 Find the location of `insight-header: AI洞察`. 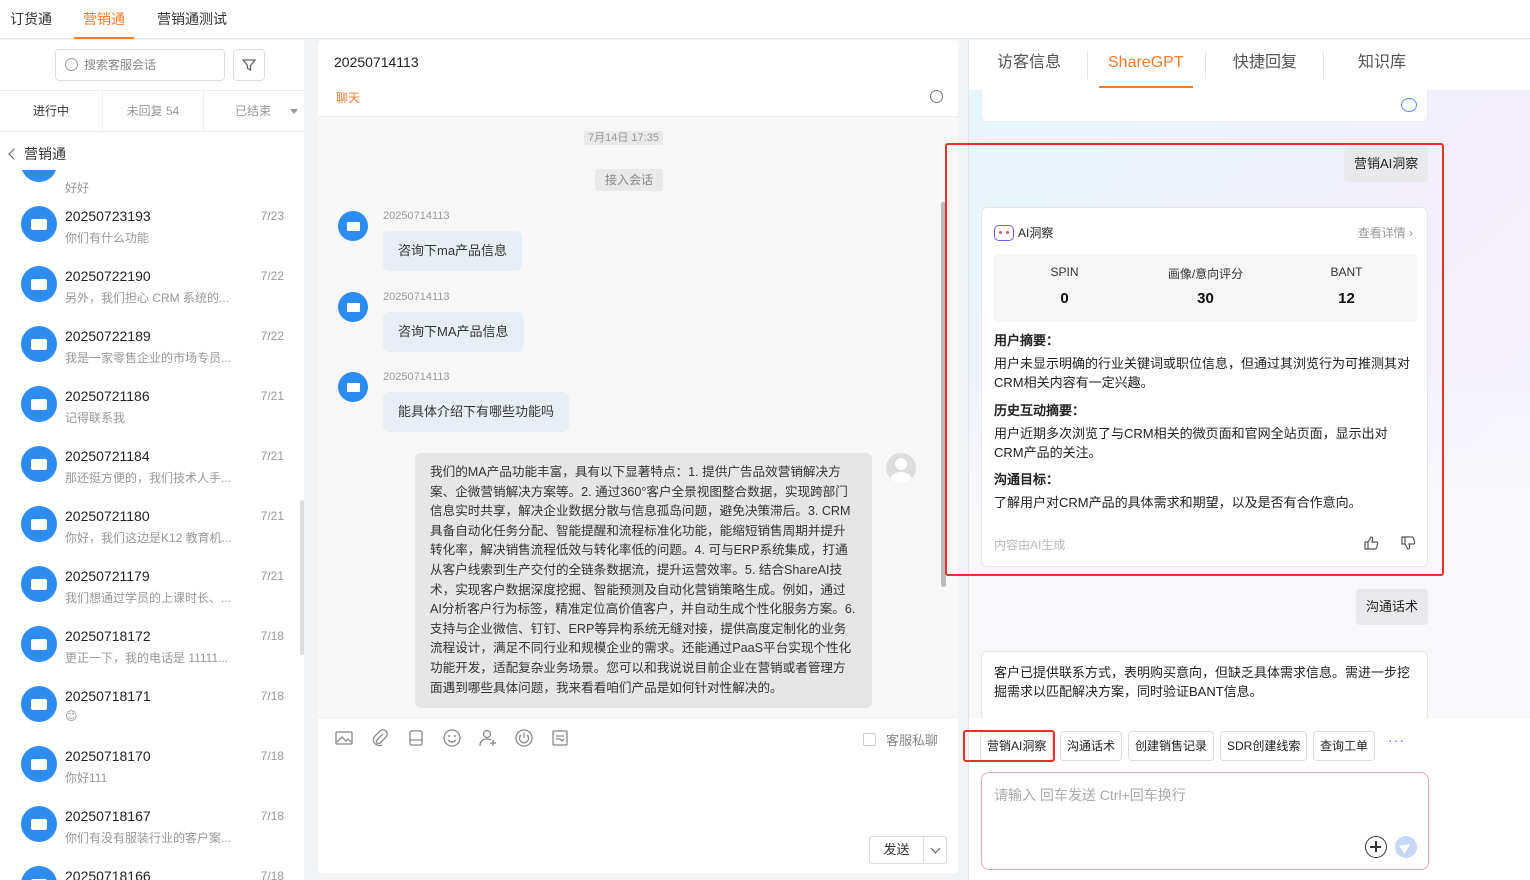

insight-header: AI洞察 is located at coordinates (1023, 232).